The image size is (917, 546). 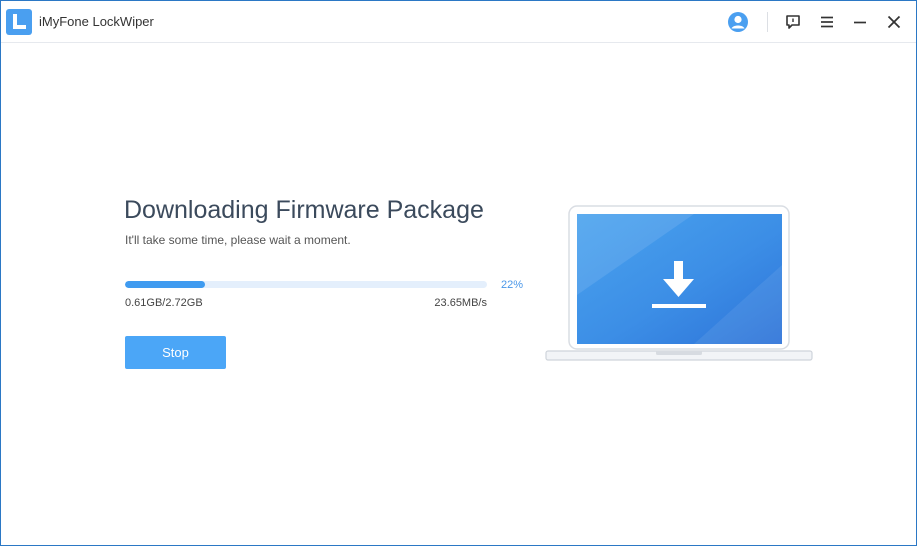 What do you see at coordinates (860, 22) in the screenshot?
I see `minimize-icon` at bounding box center [860, 22].